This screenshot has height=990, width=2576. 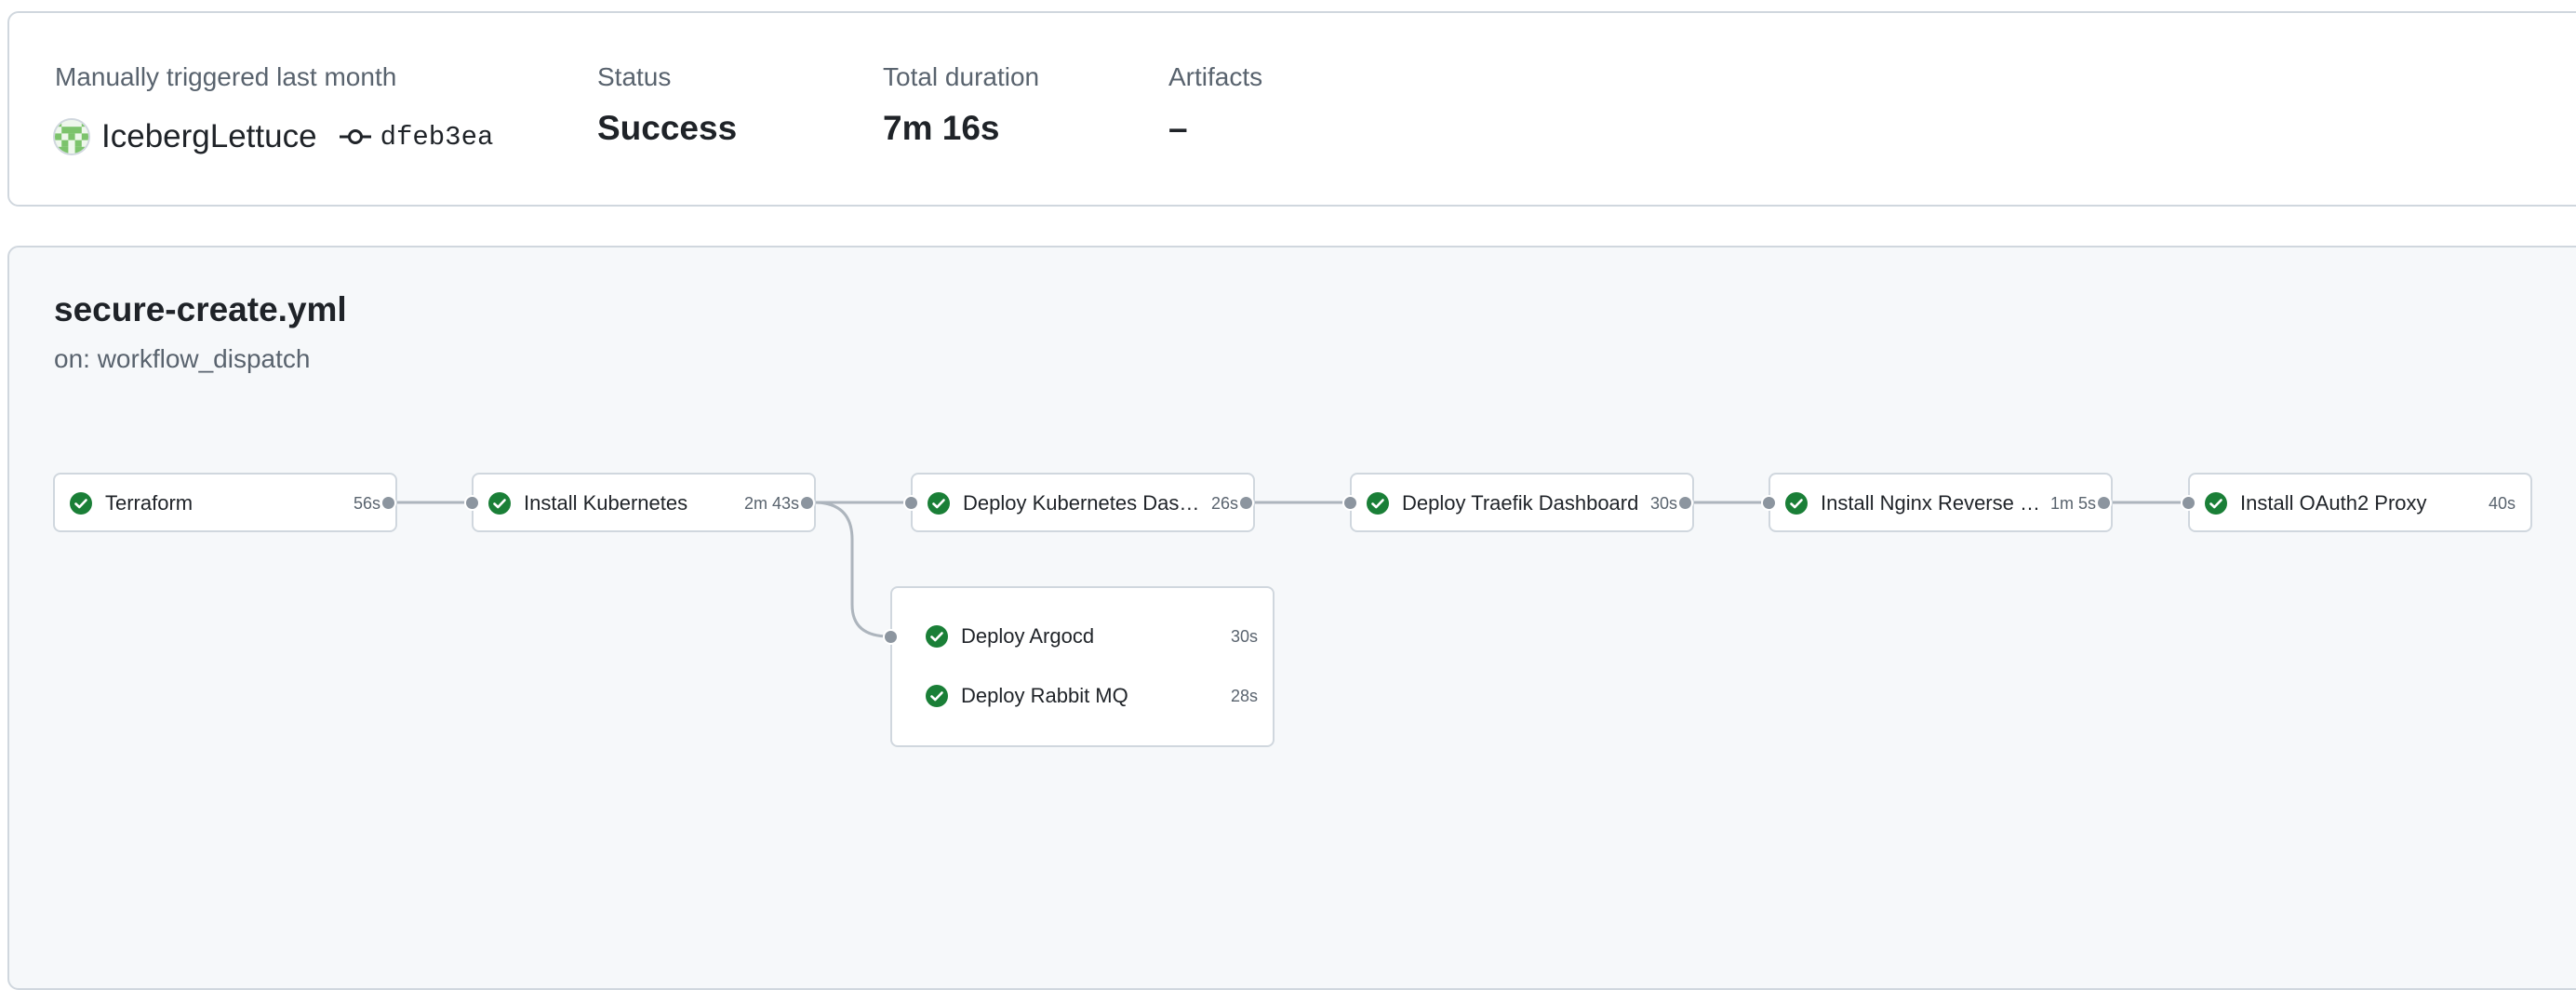 I want to click on job-name: Deploy Kubernetes Dashboard, so click(x=1082, y=503).